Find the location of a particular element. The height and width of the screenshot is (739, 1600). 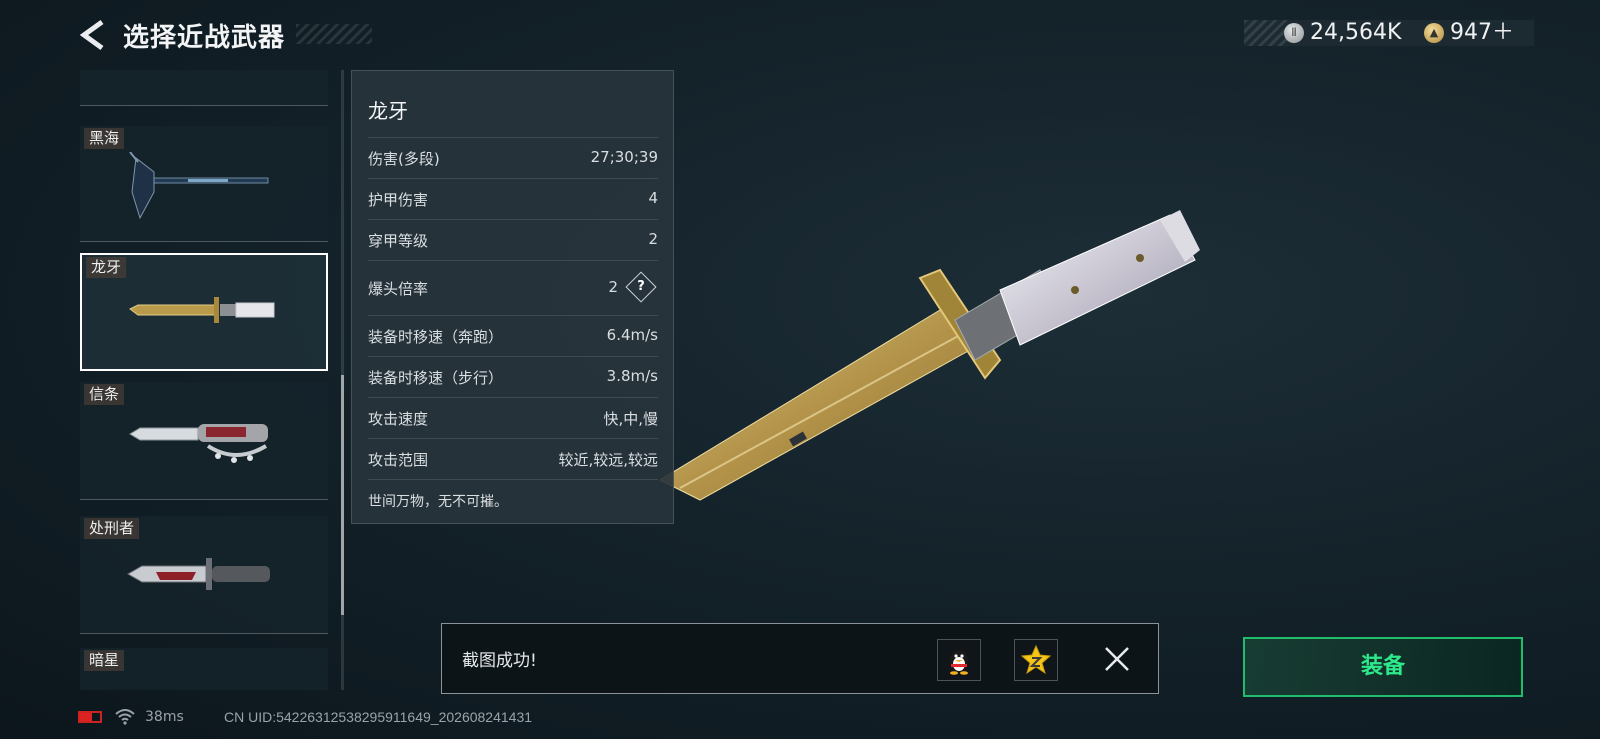

equip-button: 装备 is located at coordinates (1383, 667).